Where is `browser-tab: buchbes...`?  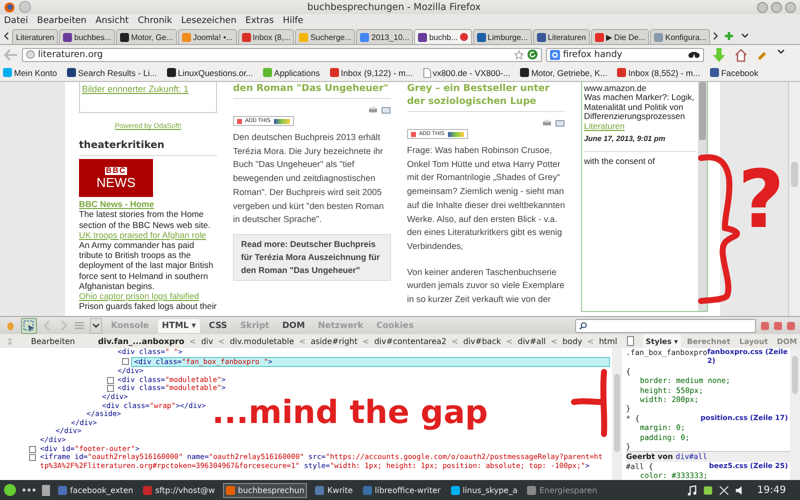 browser-tab: buchbes... is located at coordinates (87, 36).